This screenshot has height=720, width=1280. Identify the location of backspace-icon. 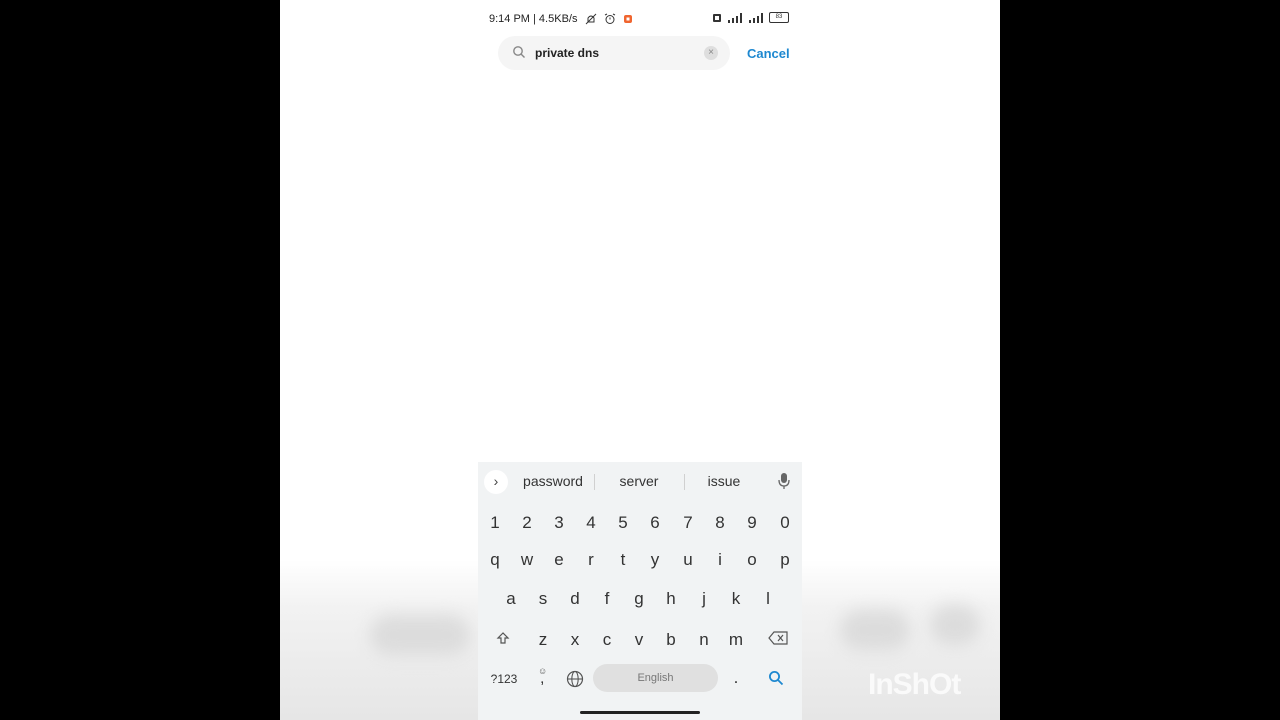
(778, 640).